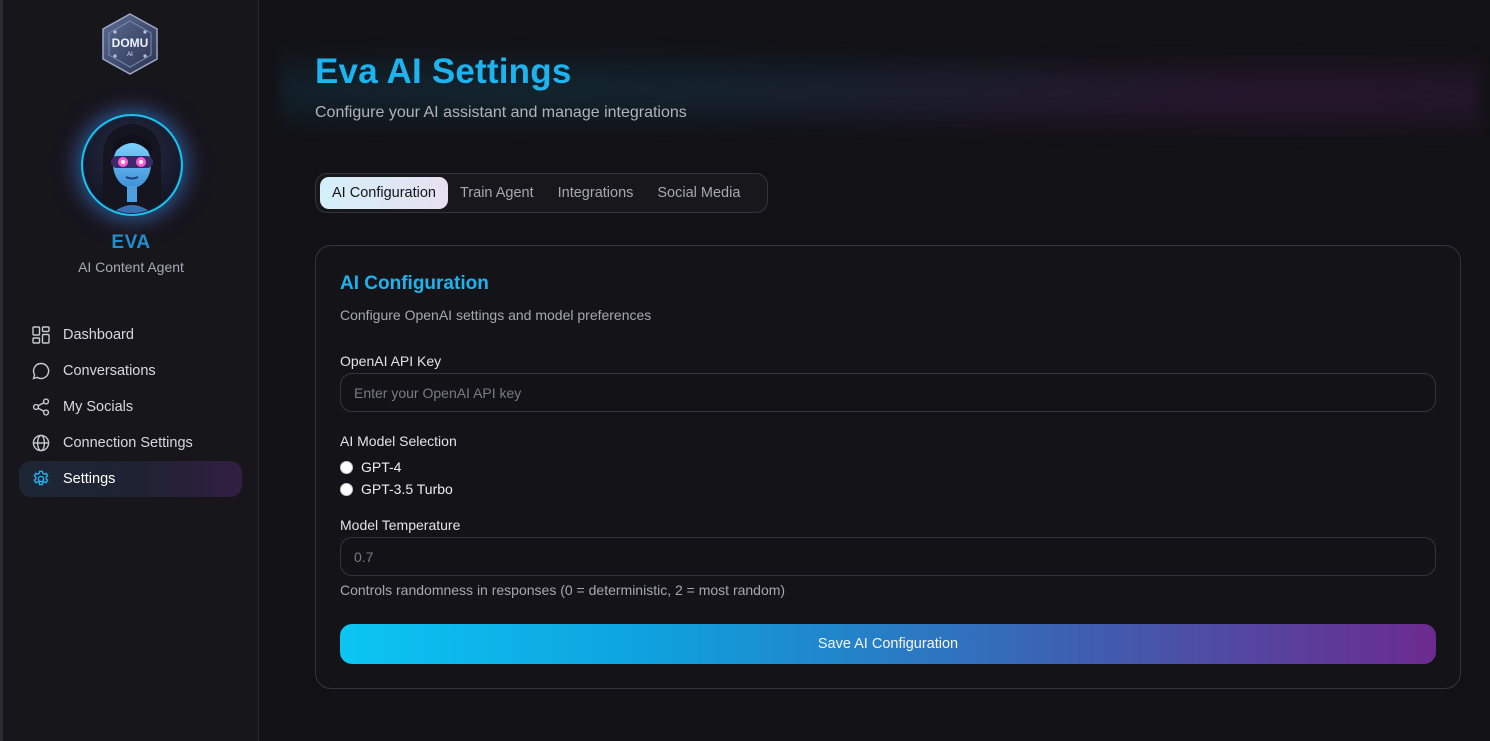  I want to click on domu-logo: DOMU AI, so click(130, 44).